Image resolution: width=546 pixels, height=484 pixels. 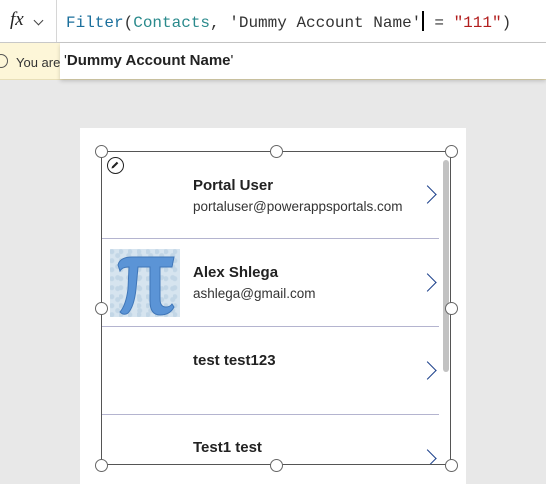 I want to click on pencil-icon, so click(x=115, y=165).